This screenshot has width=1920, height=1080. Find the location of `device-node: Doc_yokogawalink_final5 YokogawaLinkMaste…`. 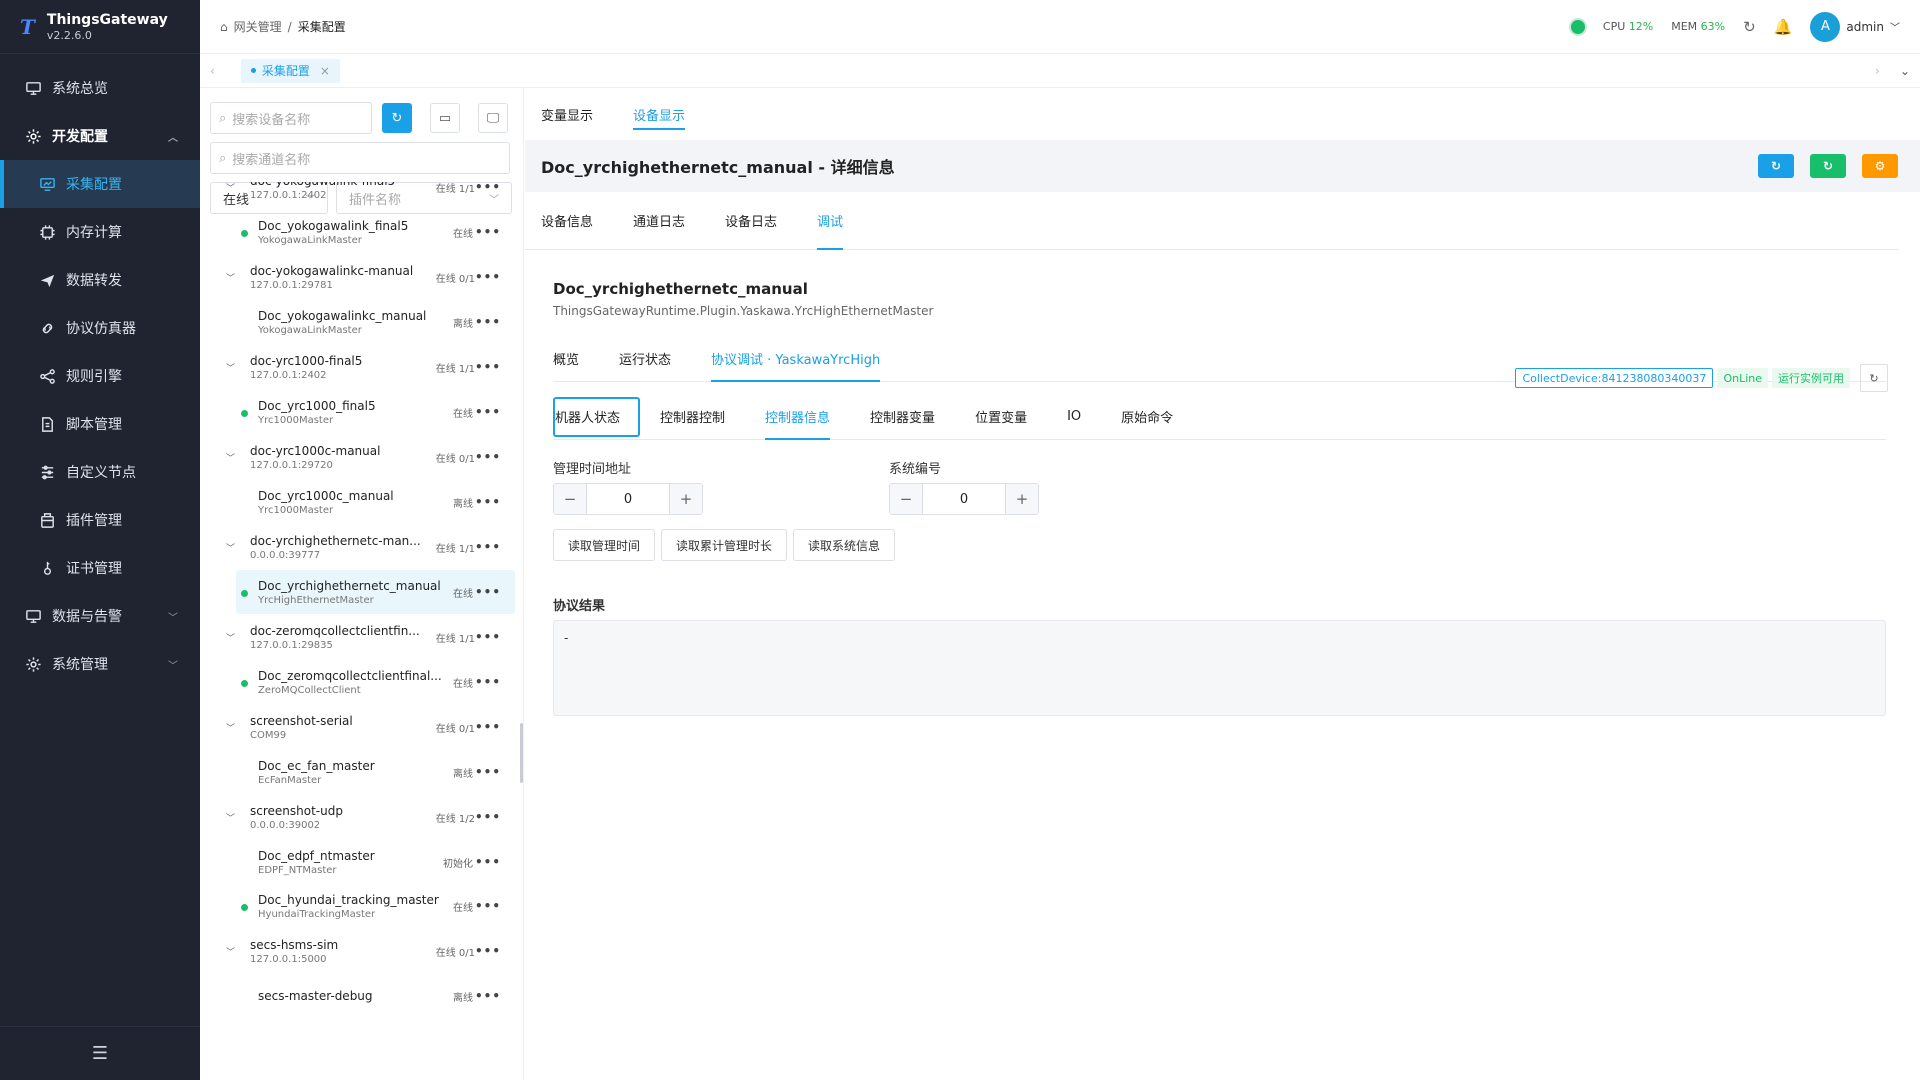

device-node: Doc_yokogawalink_final5 YokogawaLinkMaste… is located at coordinates (375, 232).